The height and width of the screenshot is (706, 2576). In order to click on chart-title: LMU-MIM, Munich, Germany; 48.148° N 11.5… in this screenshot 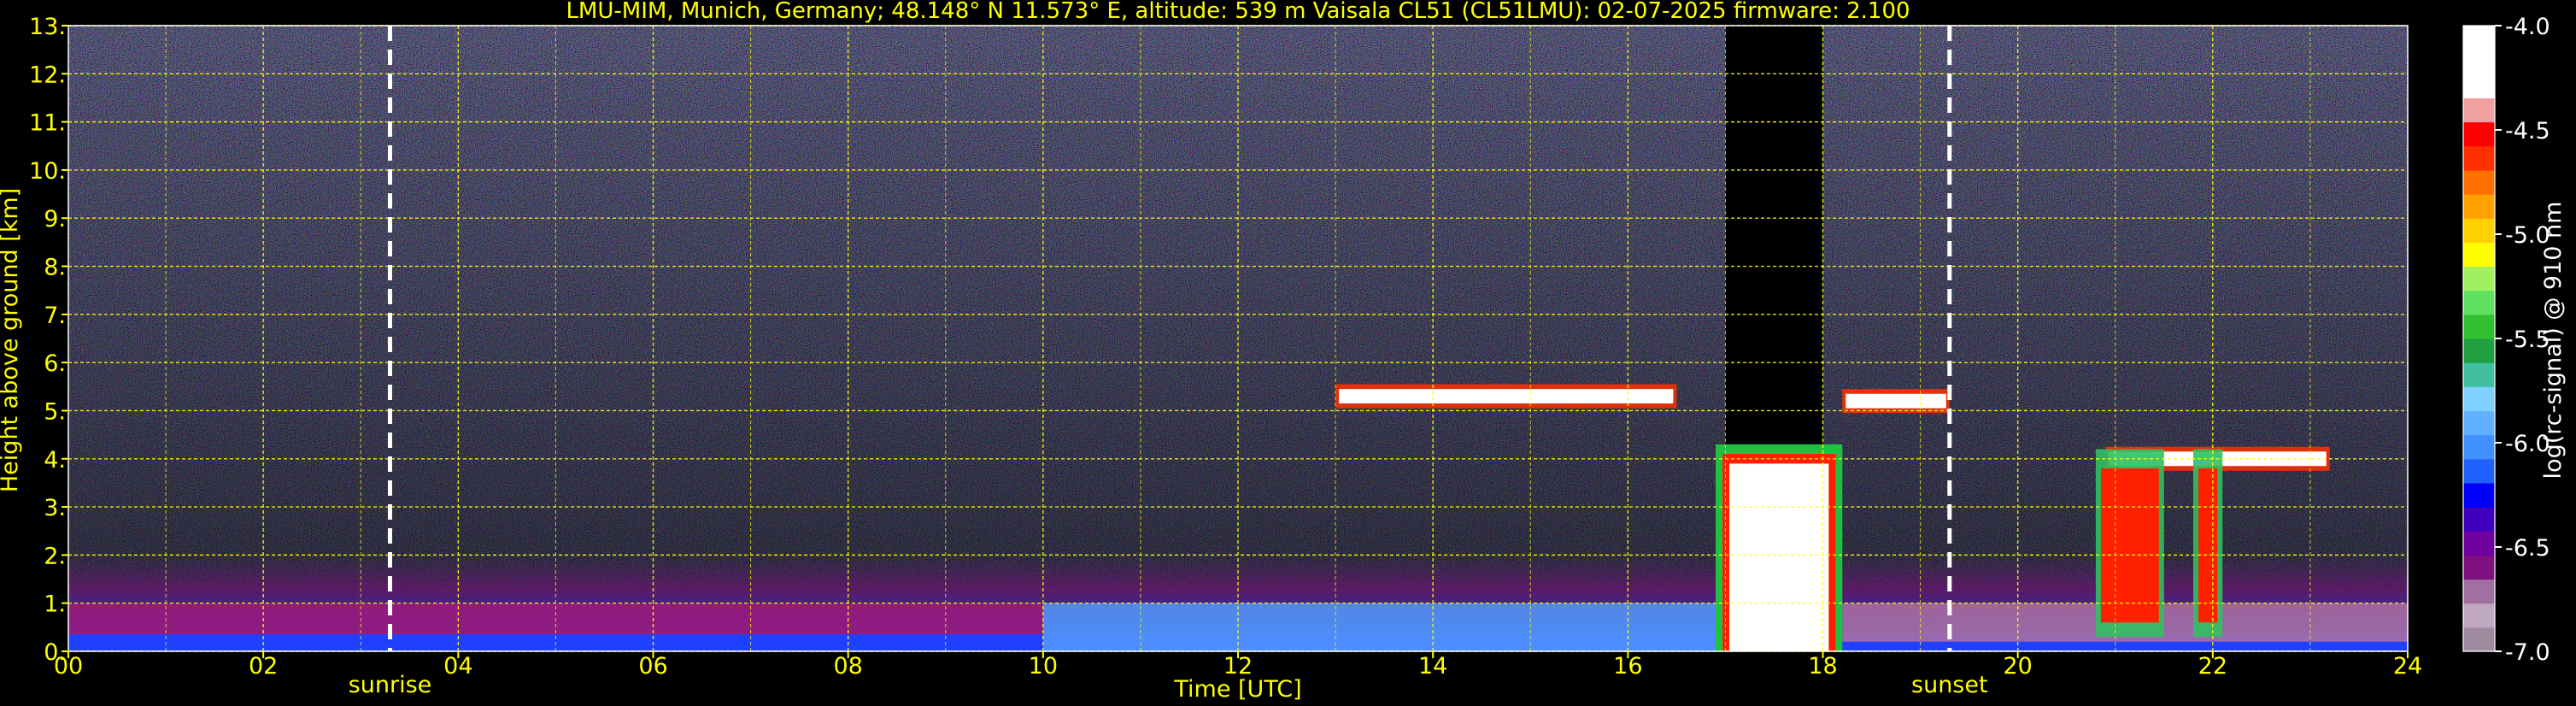, I will do `click(1238, 12)`.